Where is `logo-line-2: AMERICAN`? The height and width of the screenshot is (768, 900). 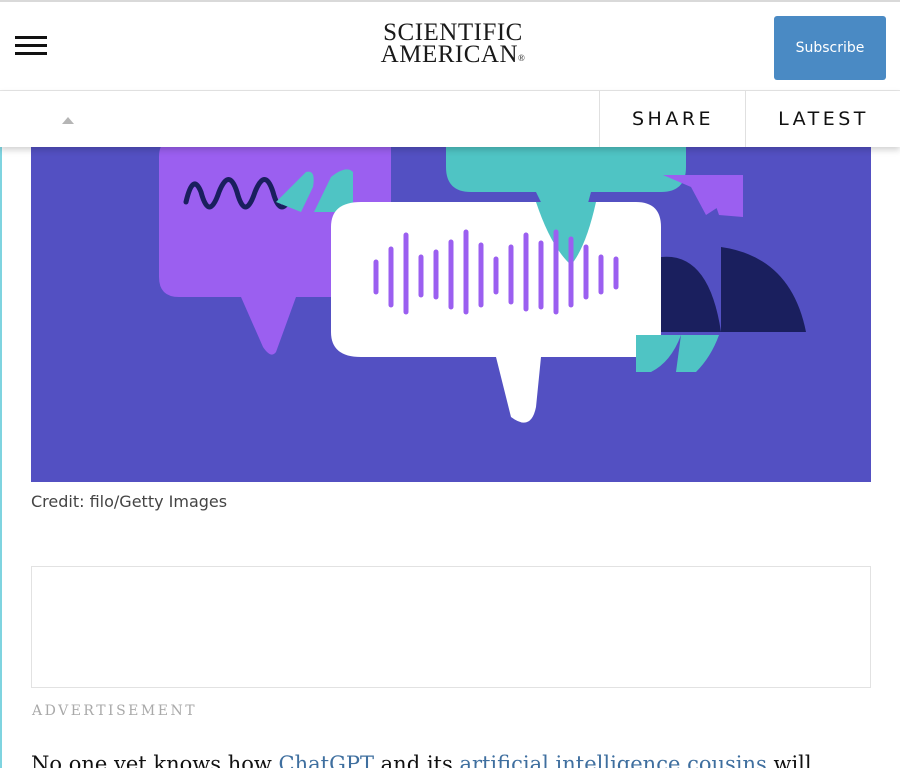
logo-line-2: AMERICAN is located at coordinates (449, 54).